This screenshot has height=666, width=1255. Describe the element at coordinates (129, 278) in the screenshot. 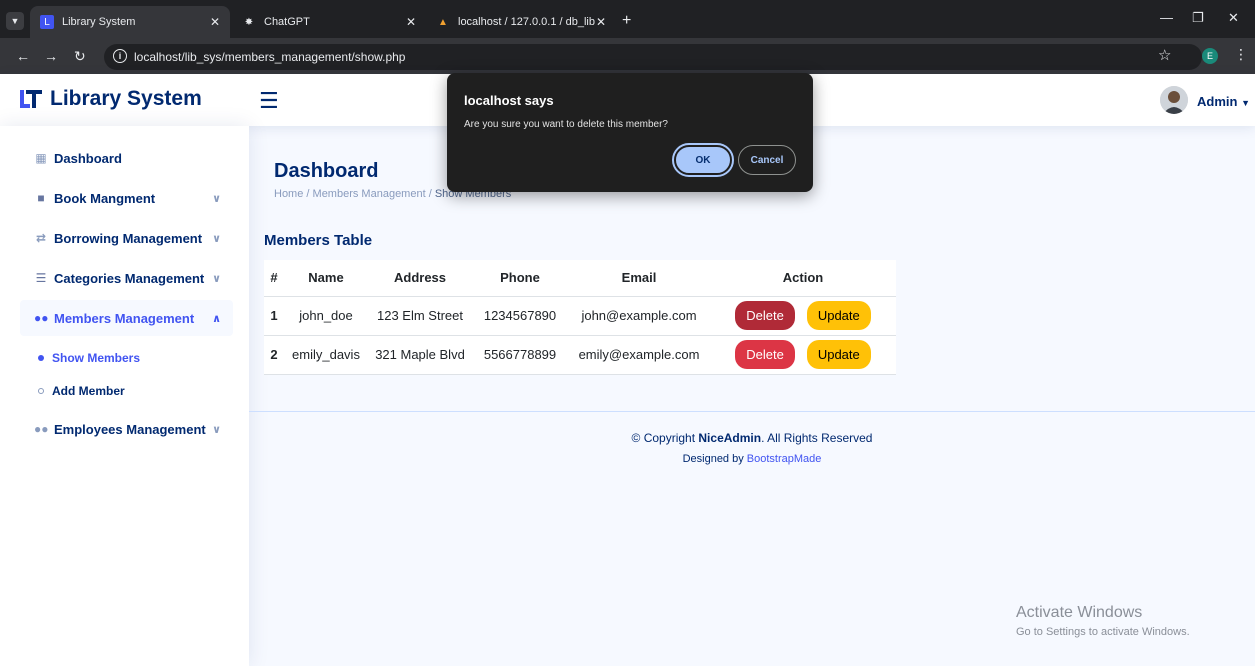

I see `sidebar-item-label: Categories Management` at that location.